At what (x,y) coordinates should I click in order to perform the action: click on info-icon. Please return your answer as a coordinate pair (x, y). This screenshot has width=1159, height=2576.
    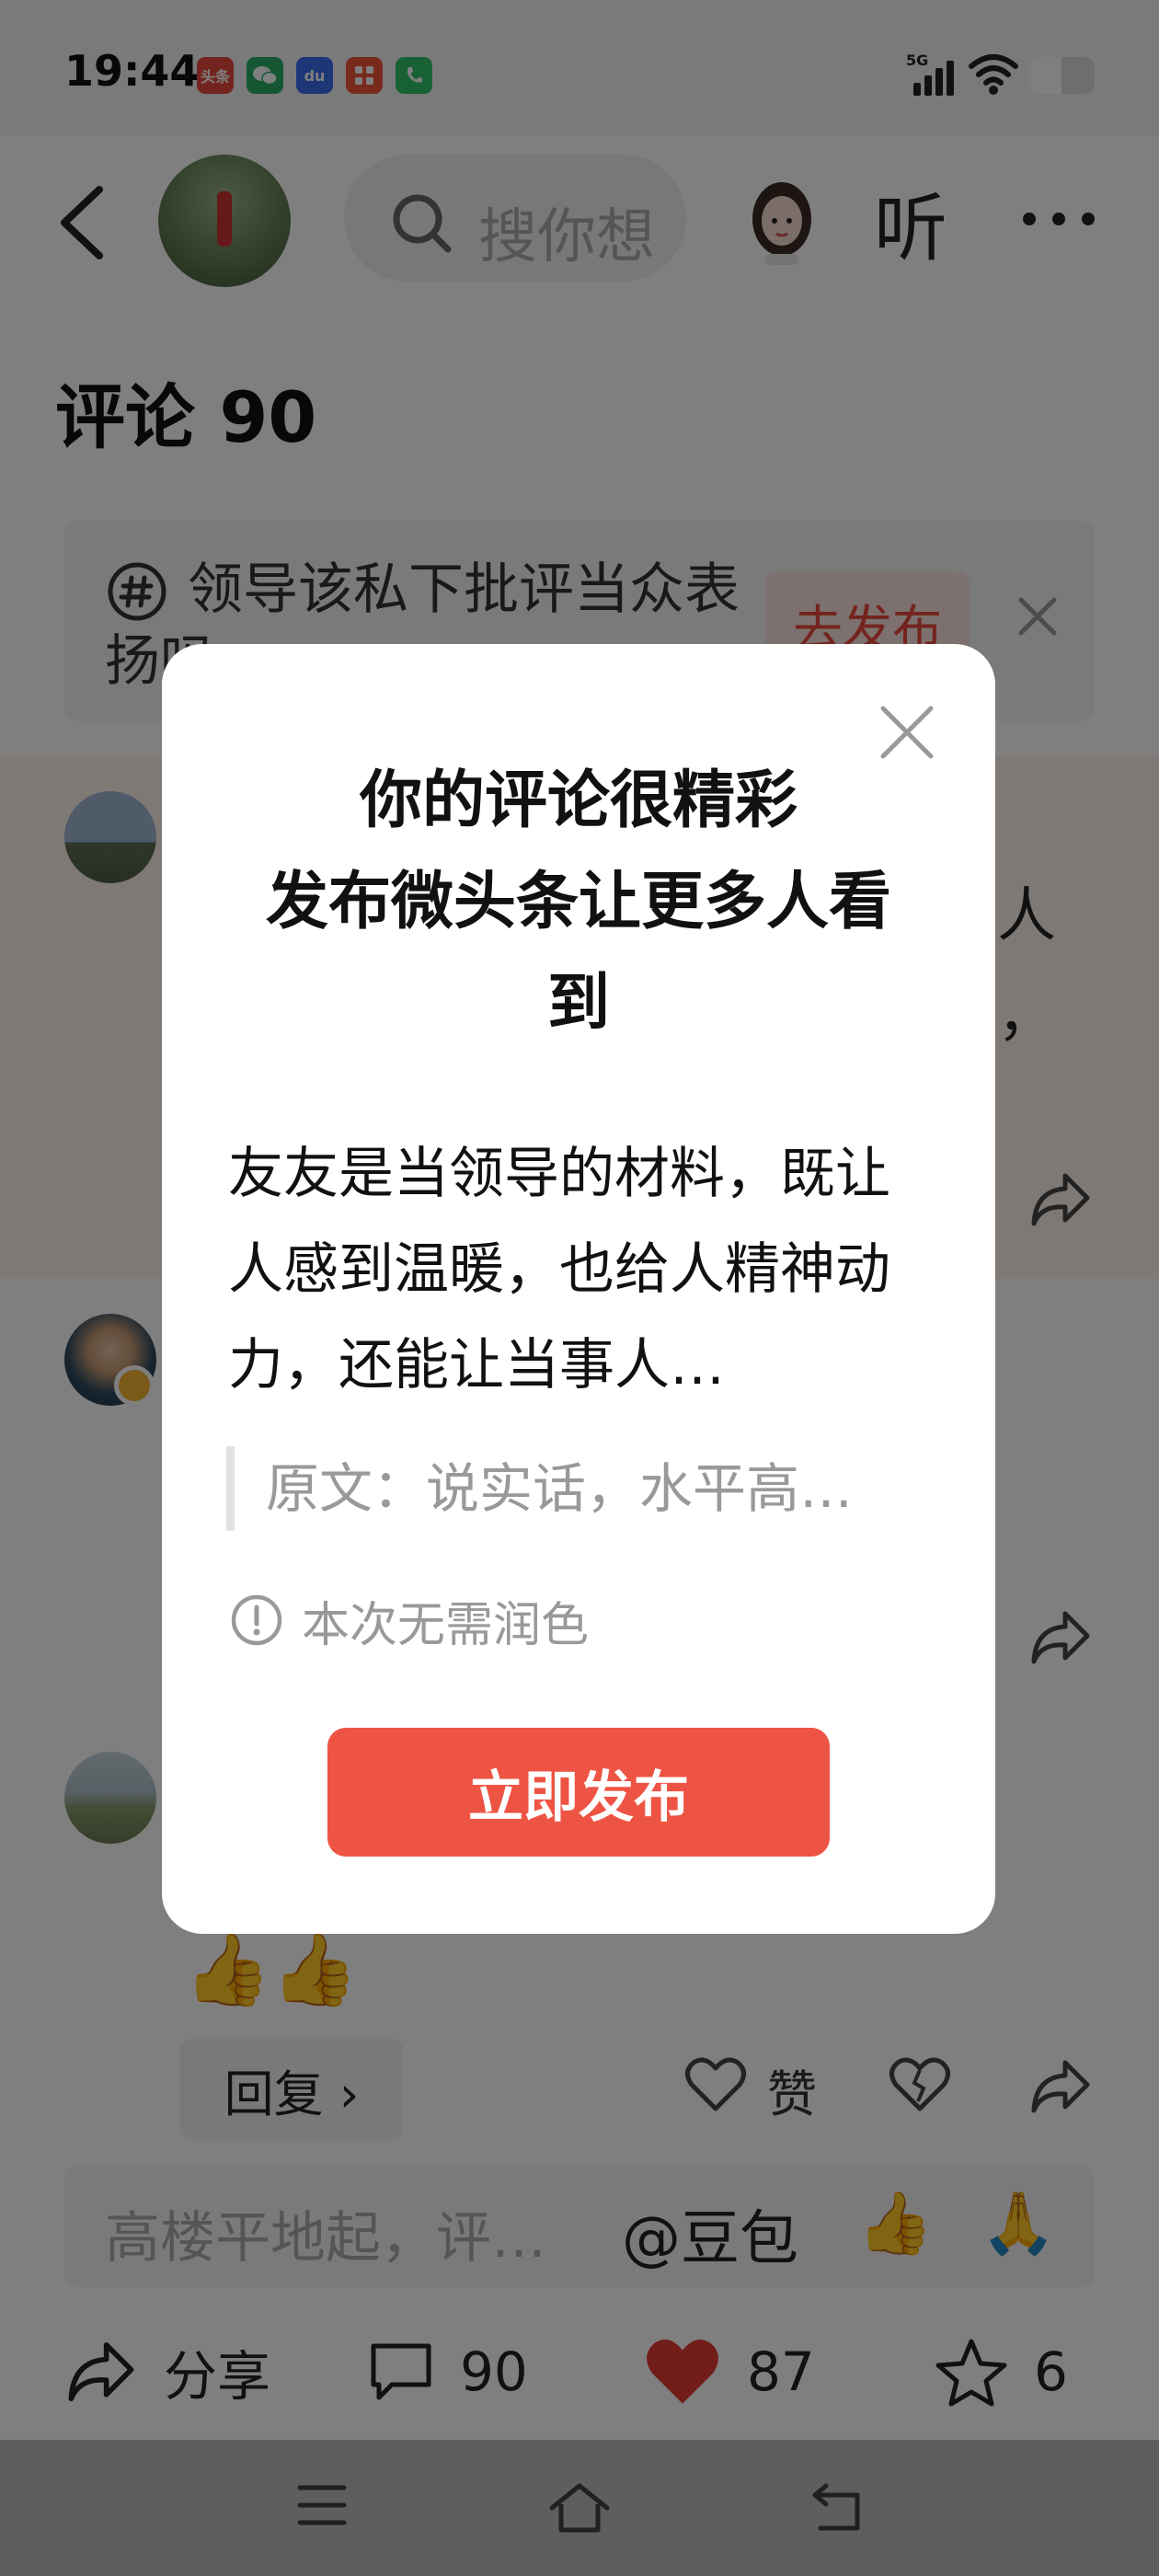
    Looking at the image, I should click on (256, 1620).